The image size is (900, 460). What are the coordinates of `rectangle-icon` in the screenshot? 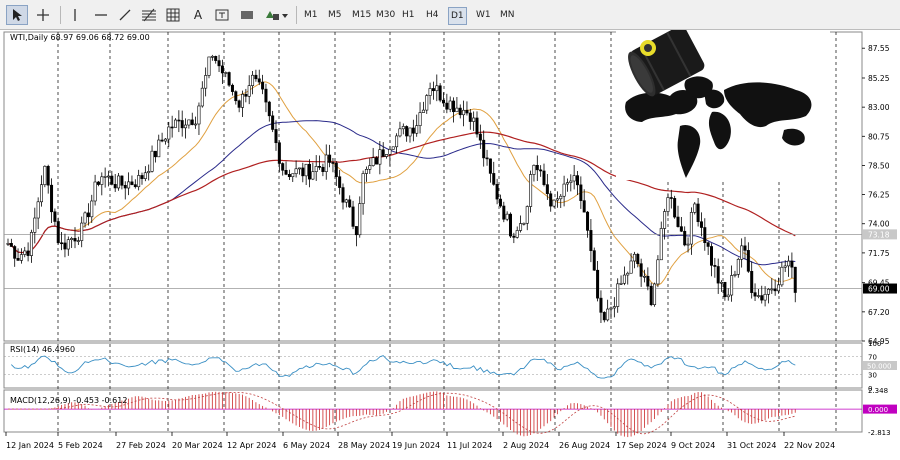 It's located at (247, 15).